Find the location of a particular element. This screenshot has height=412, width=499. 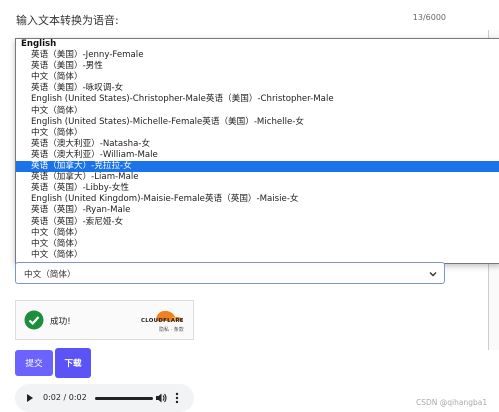

text-input-label: 输入文本转换为语音: is located at coordinates (67, 20).